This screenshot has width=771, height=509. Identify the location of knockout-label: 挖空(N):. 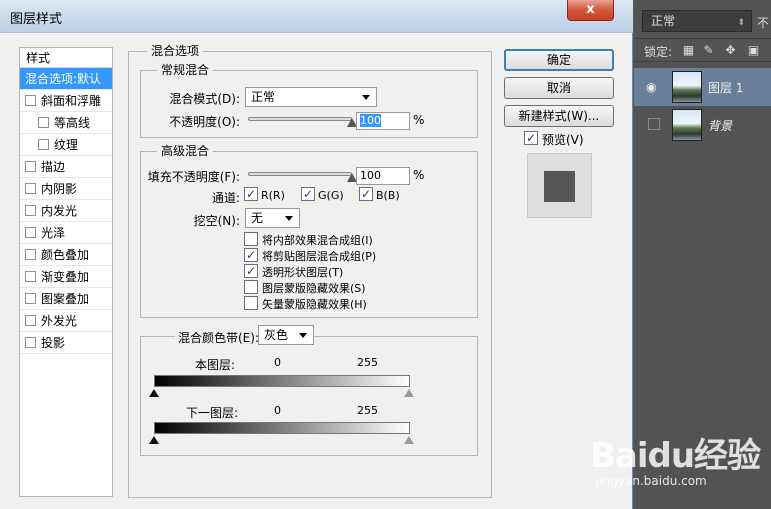
(216, 221).